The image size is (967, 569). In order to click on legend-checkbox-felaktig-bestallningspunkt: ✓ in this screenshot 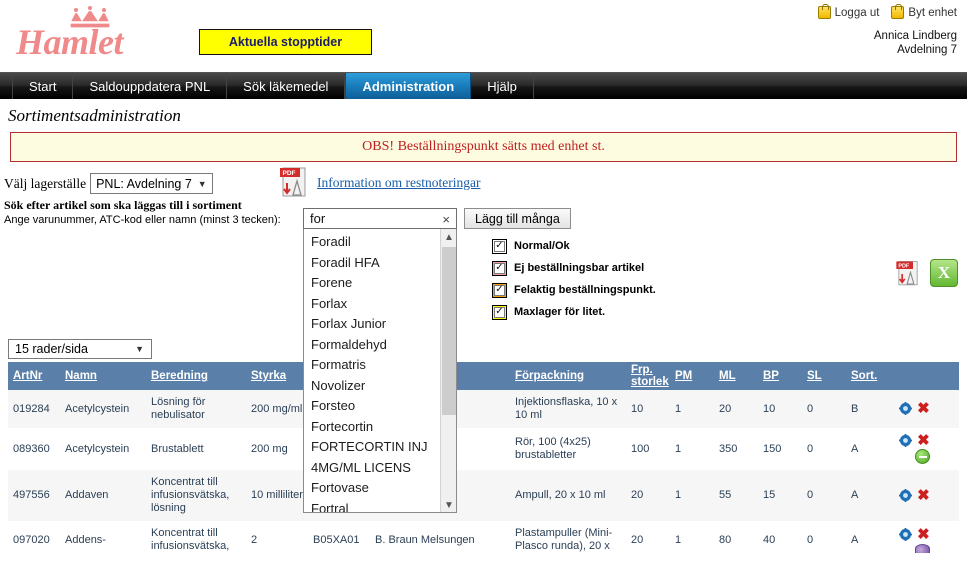, I will do `click(499, 290)`.